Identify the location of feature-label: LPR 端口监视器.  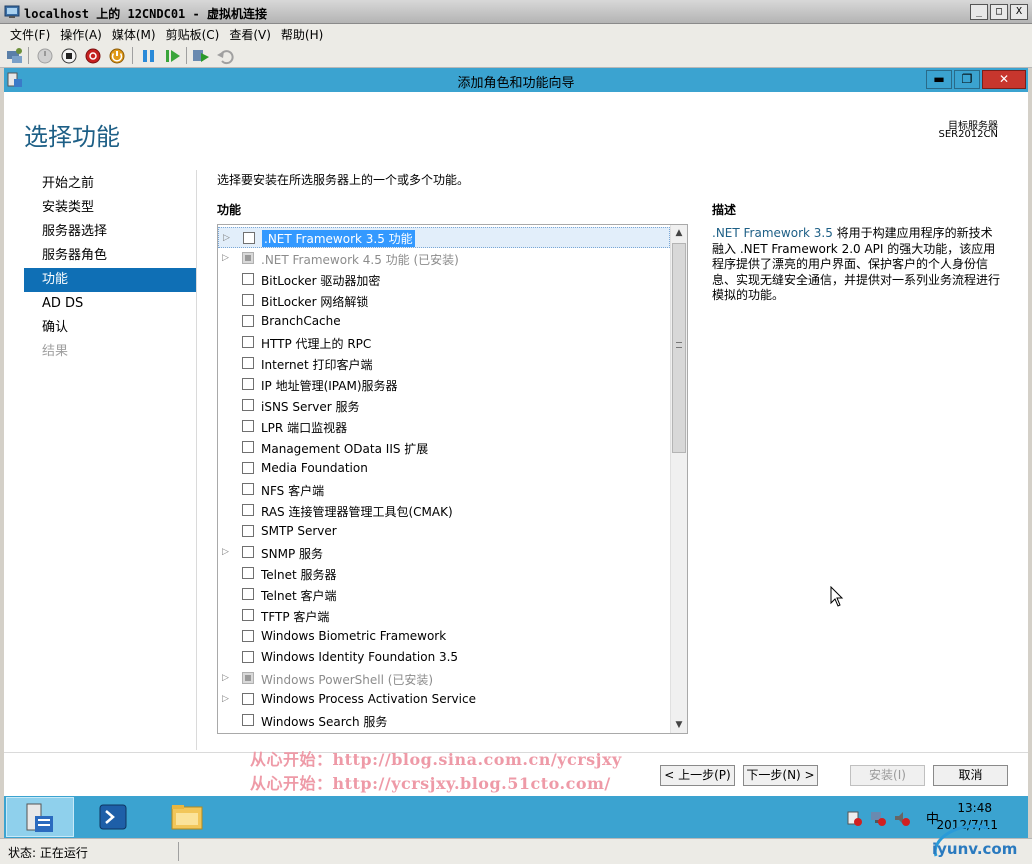
(304, 428).